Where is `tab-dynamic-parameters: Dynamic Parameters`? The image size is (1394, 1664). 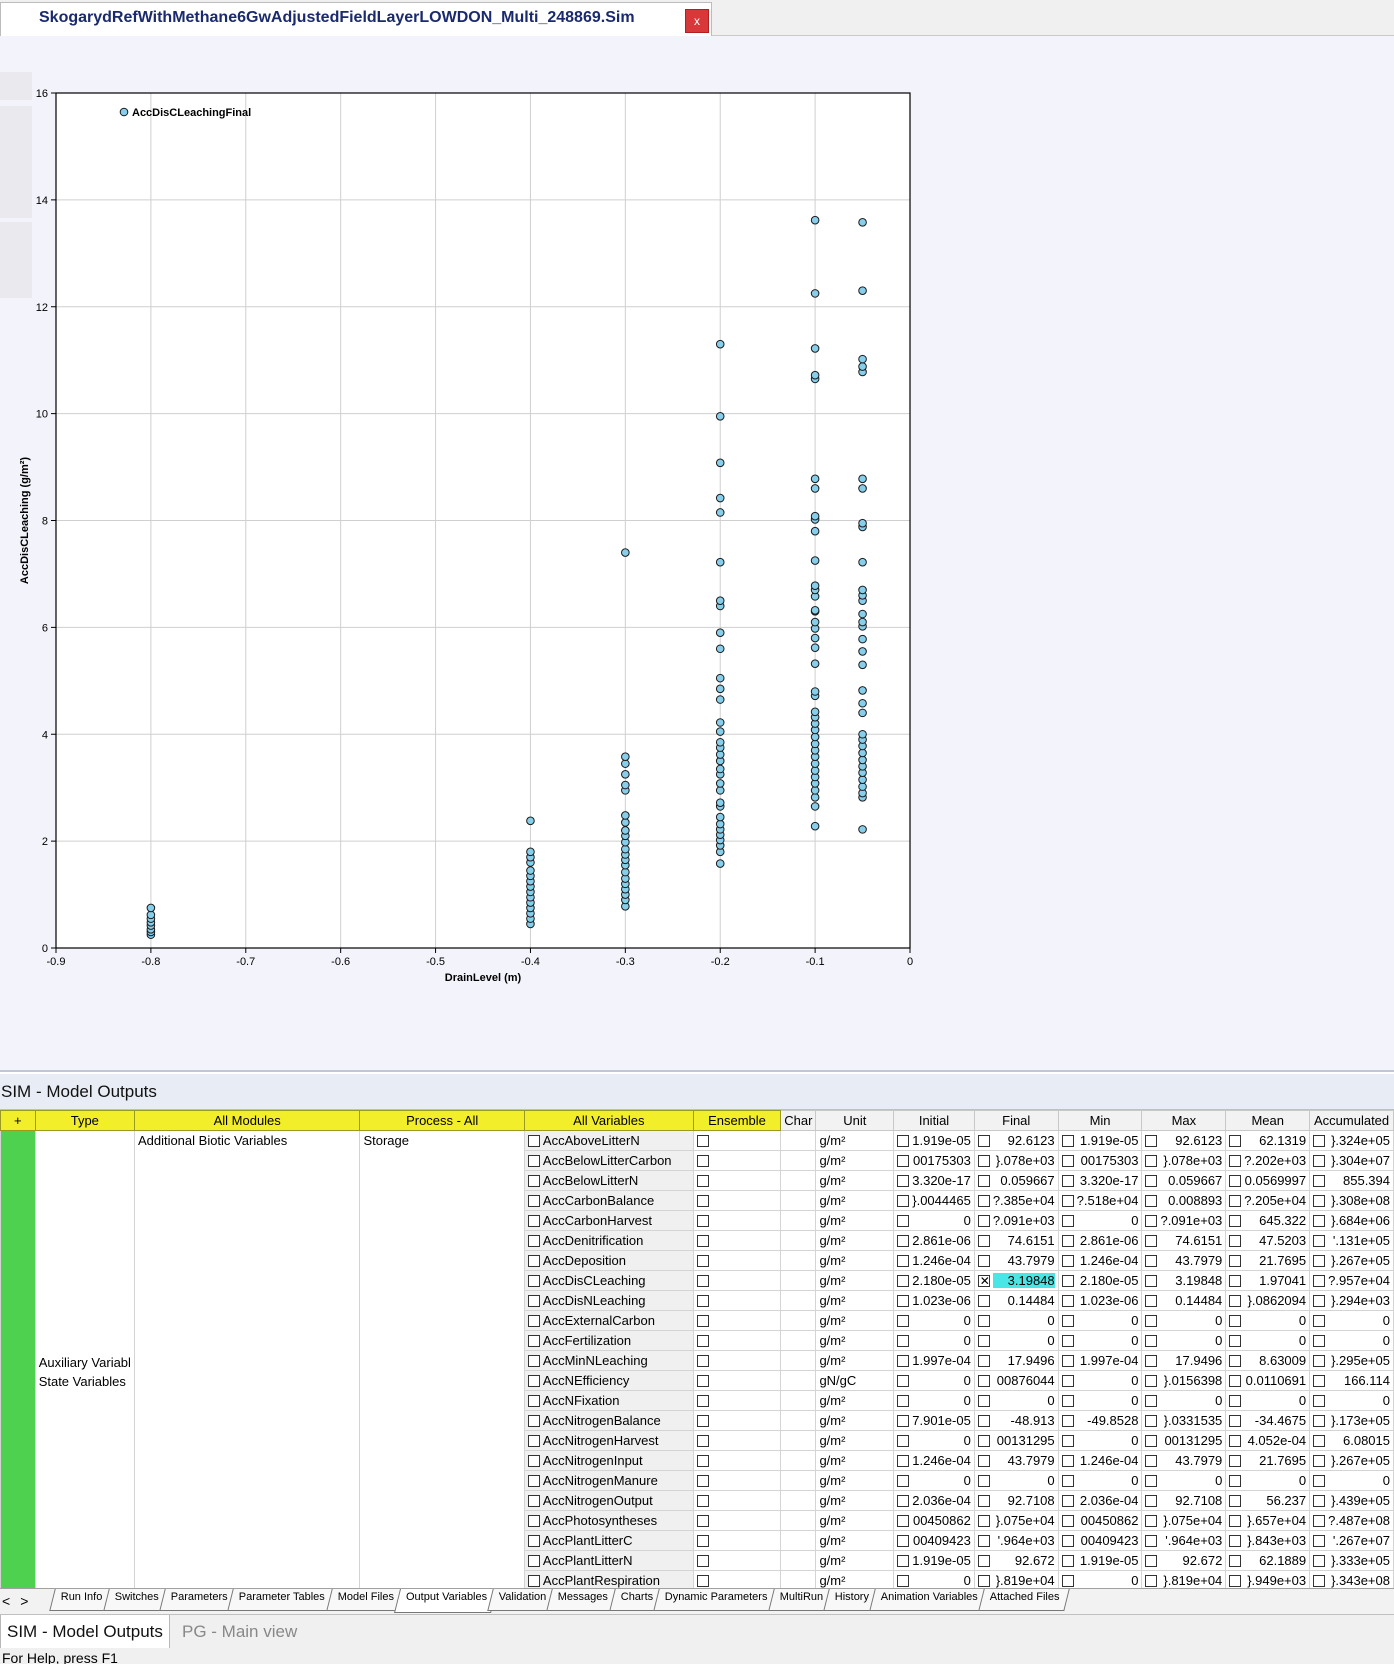 tab-dynamic-parameters: Dynamic Parameters is located at coordinates (715, 1600).